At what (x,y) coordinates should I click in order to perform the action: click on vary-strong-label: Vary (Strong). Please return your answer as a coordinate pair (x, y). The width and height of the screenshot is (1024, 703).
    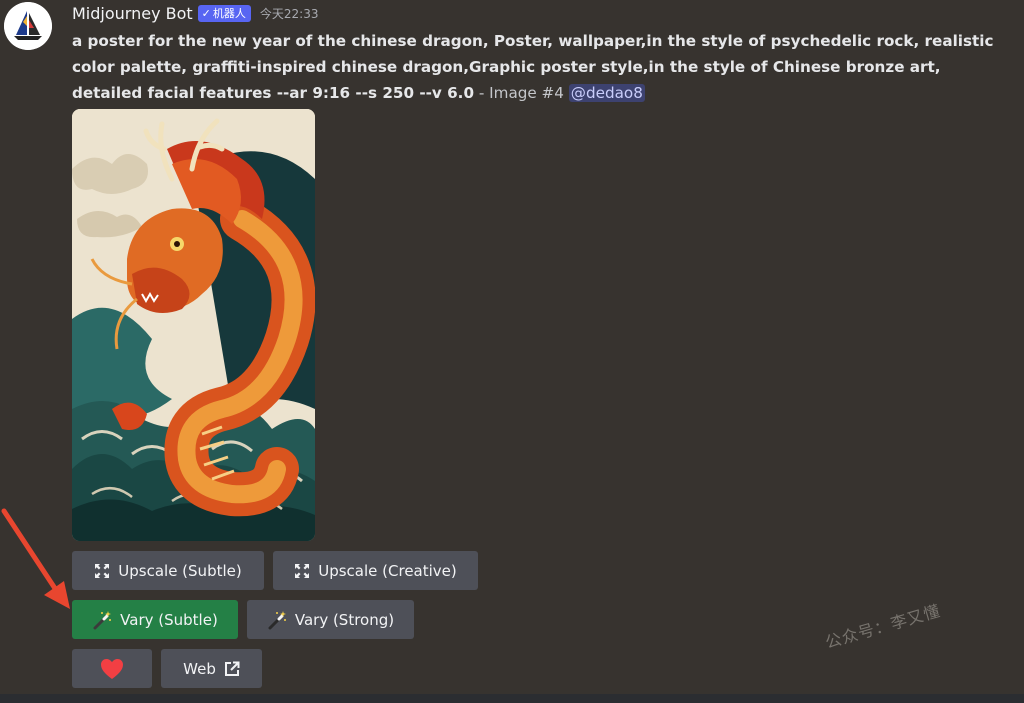
    Looking at the image, I should click on (344, 619).